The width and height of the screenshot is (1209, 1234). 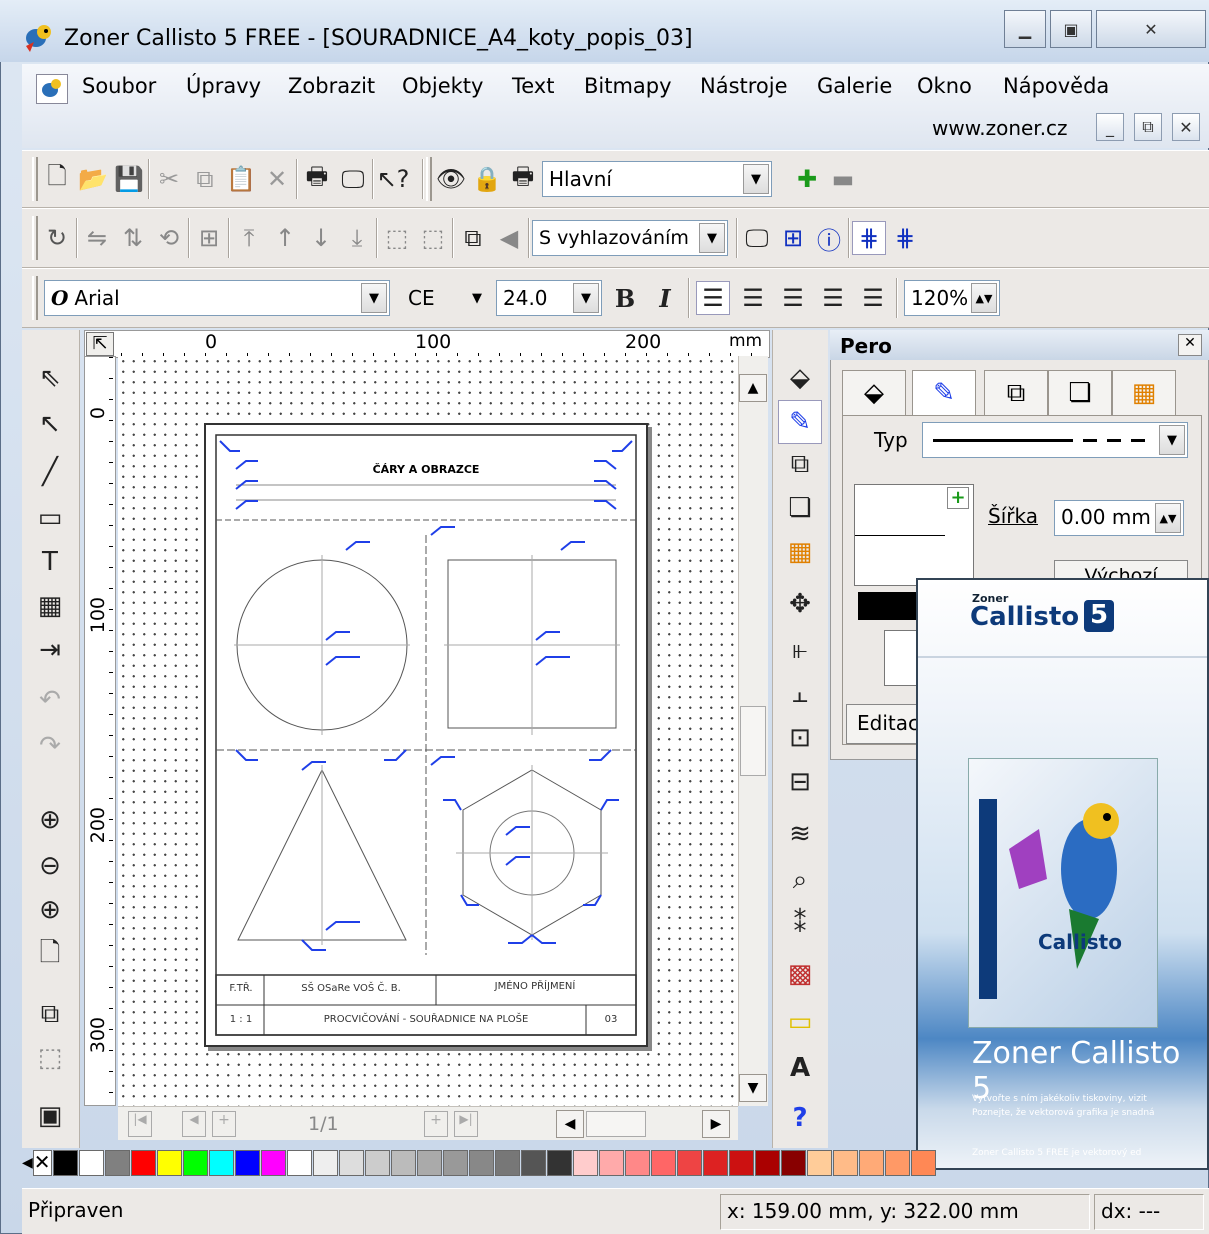 I want to click on menu-text: Text, so click(x=533, y=86).